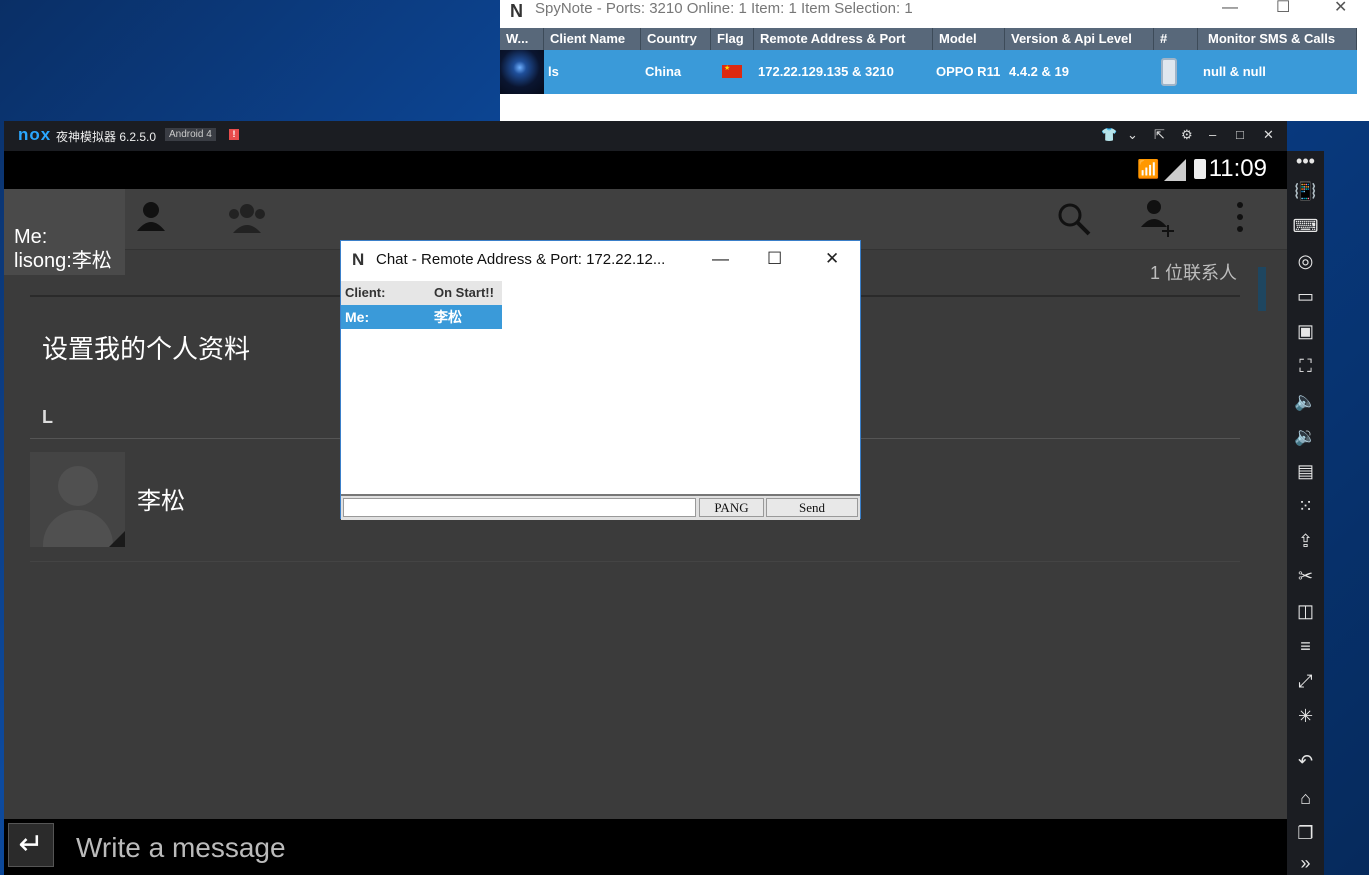 This screenshot has width=1369, height=875. What do you see at coordinates (77, 499) in the screenshot?
I see `avatar` at bounding box center [77, 499].